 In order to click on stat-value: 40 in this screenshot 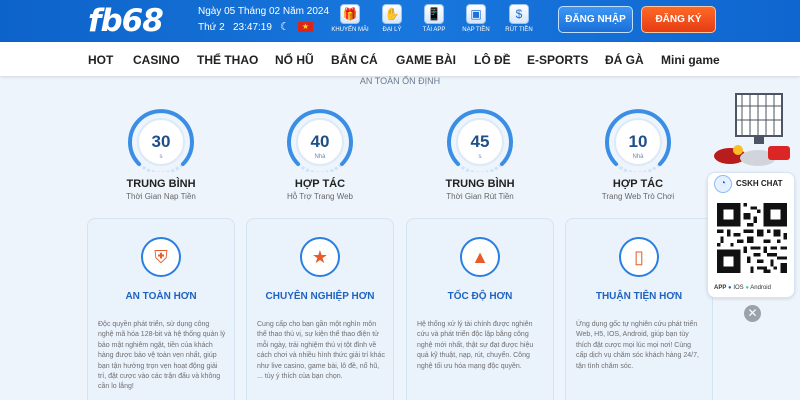, I will do `click(320, 141)`.